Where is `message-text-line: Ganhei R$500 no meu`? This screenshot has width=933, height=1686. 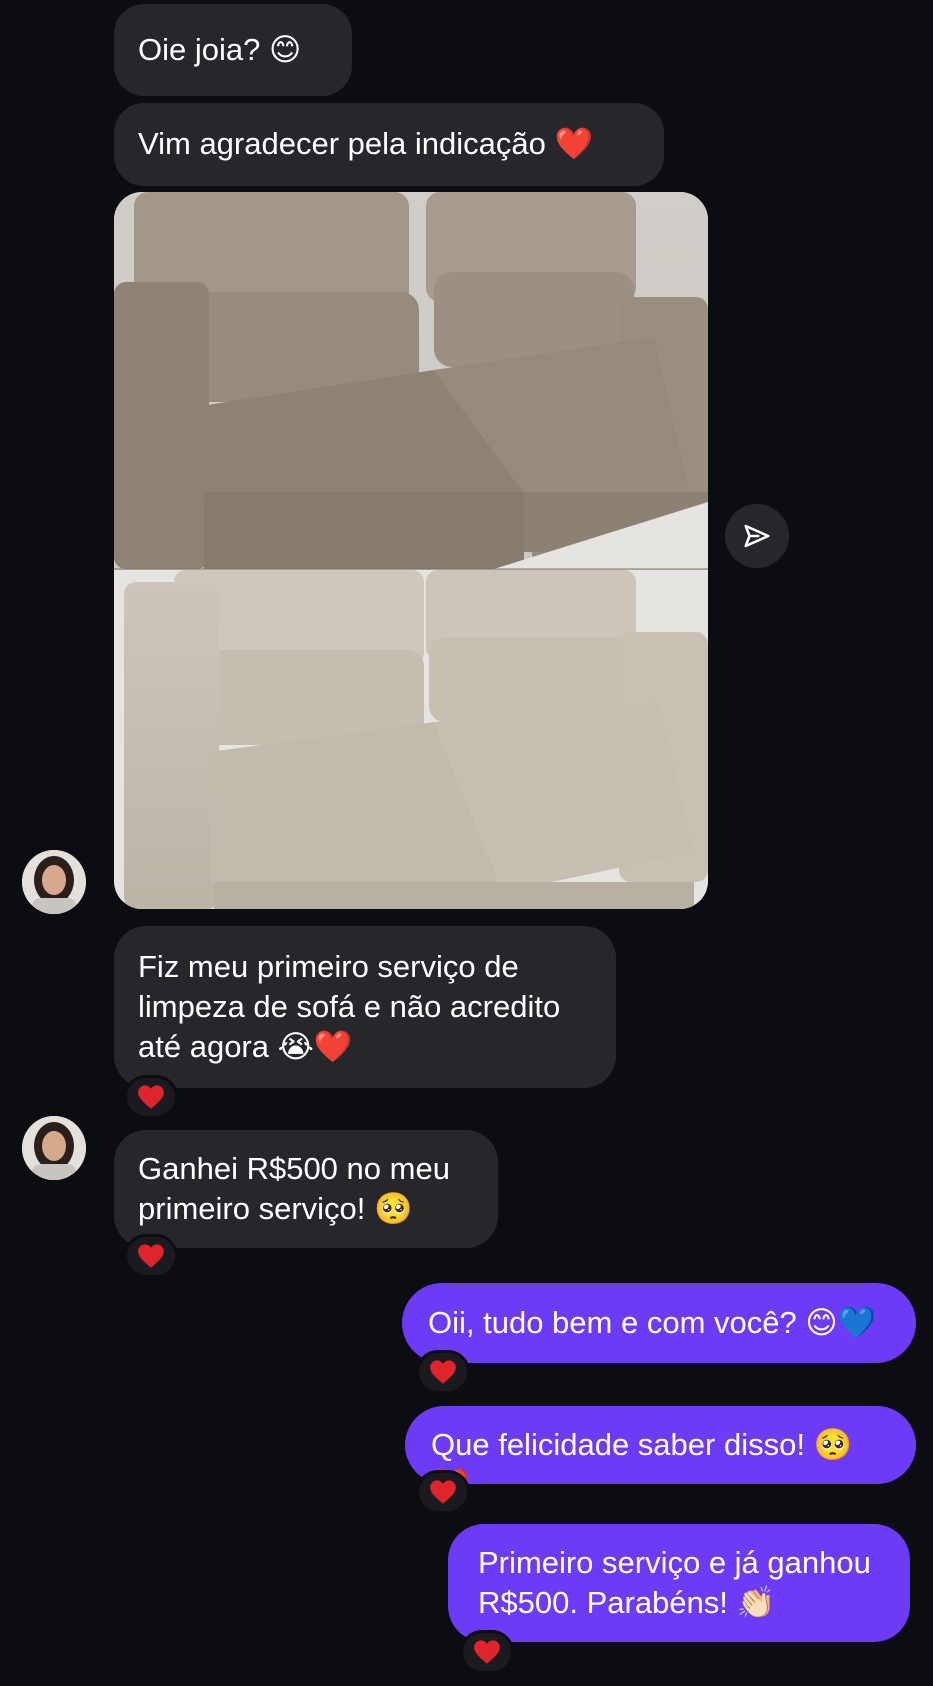
message-text-line: Ganhei R$500 no meu is located at coordinates (294, 1168).